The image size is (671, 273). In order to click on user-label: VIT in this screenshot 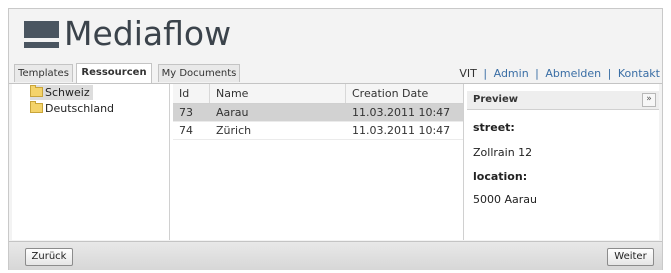, I will do `click(468, 73)`.